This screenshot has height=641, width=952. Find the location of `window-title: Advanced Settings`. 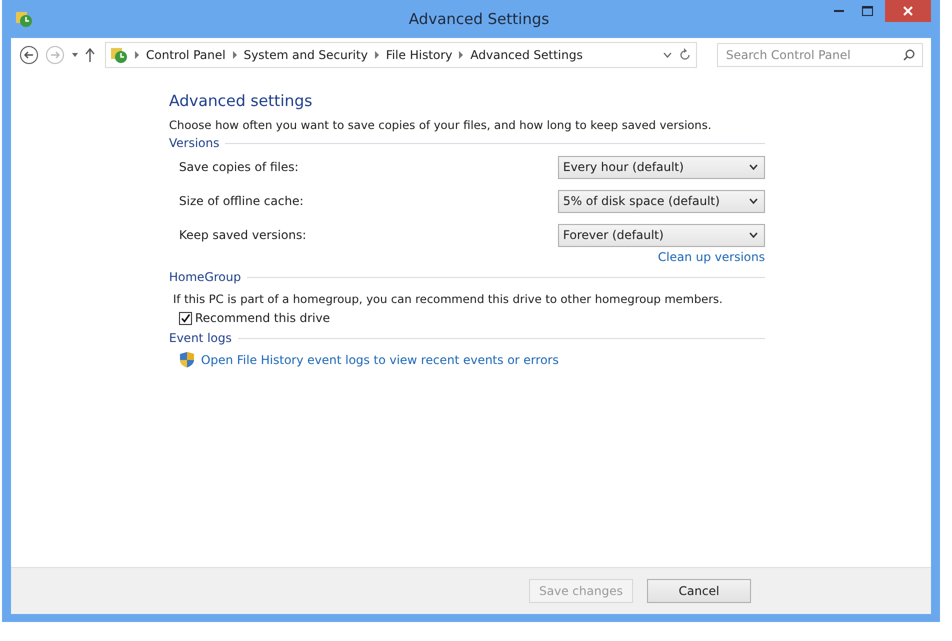

window-title: Advanced Settings is located at coordinates (479, 19).